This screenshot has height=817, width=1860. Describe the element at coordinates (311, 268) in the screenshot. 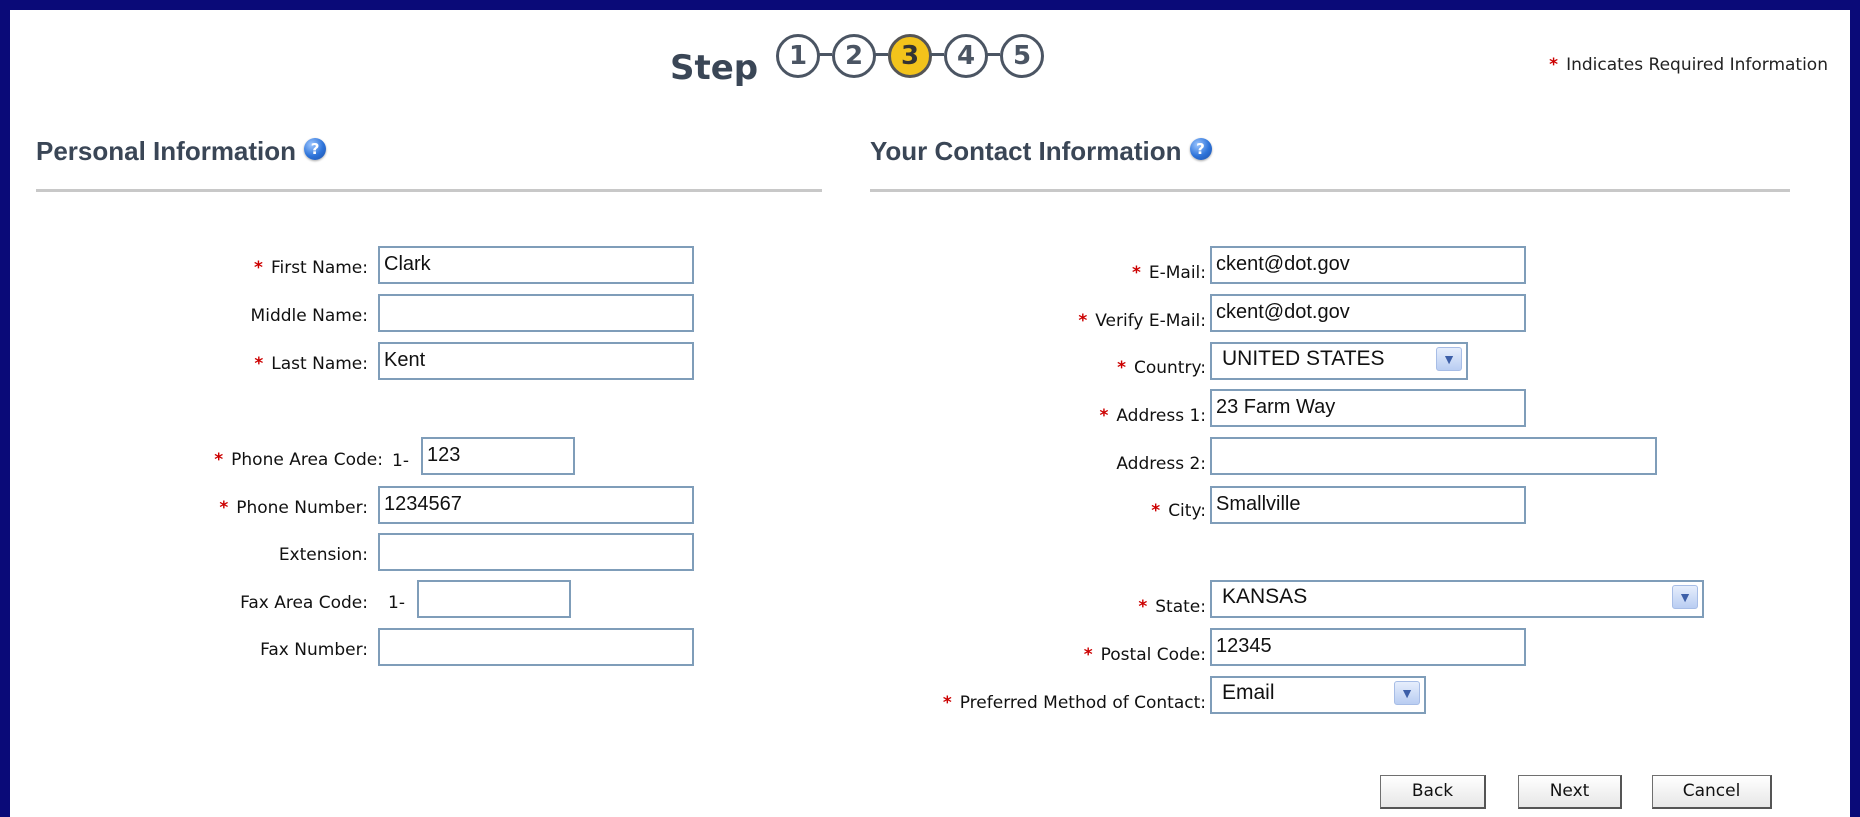

I see `first-name-label: * First Name:` at that location.